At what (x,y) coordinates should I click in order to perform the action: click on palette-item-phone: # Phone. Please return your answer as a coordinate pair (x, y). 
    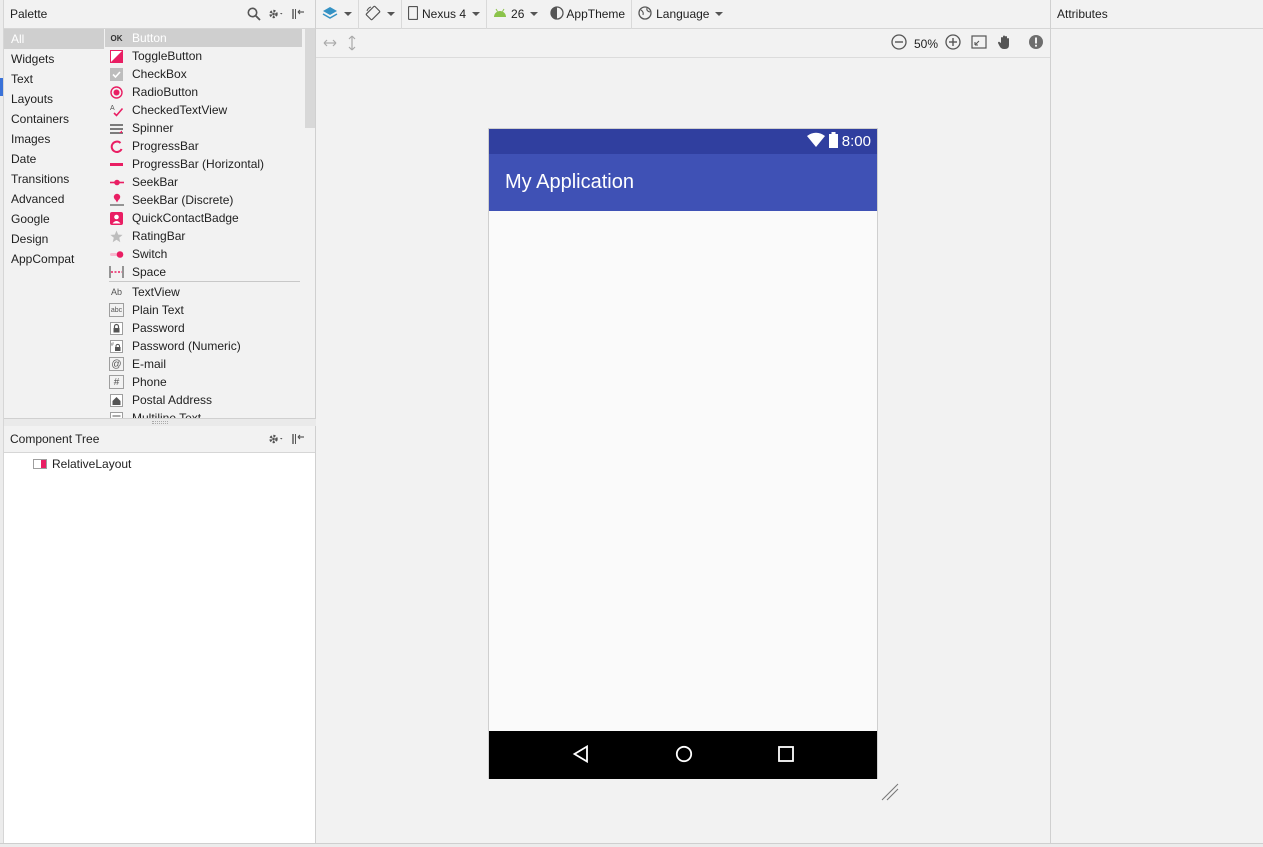
    Looking at the image, I should click on (203, 382).